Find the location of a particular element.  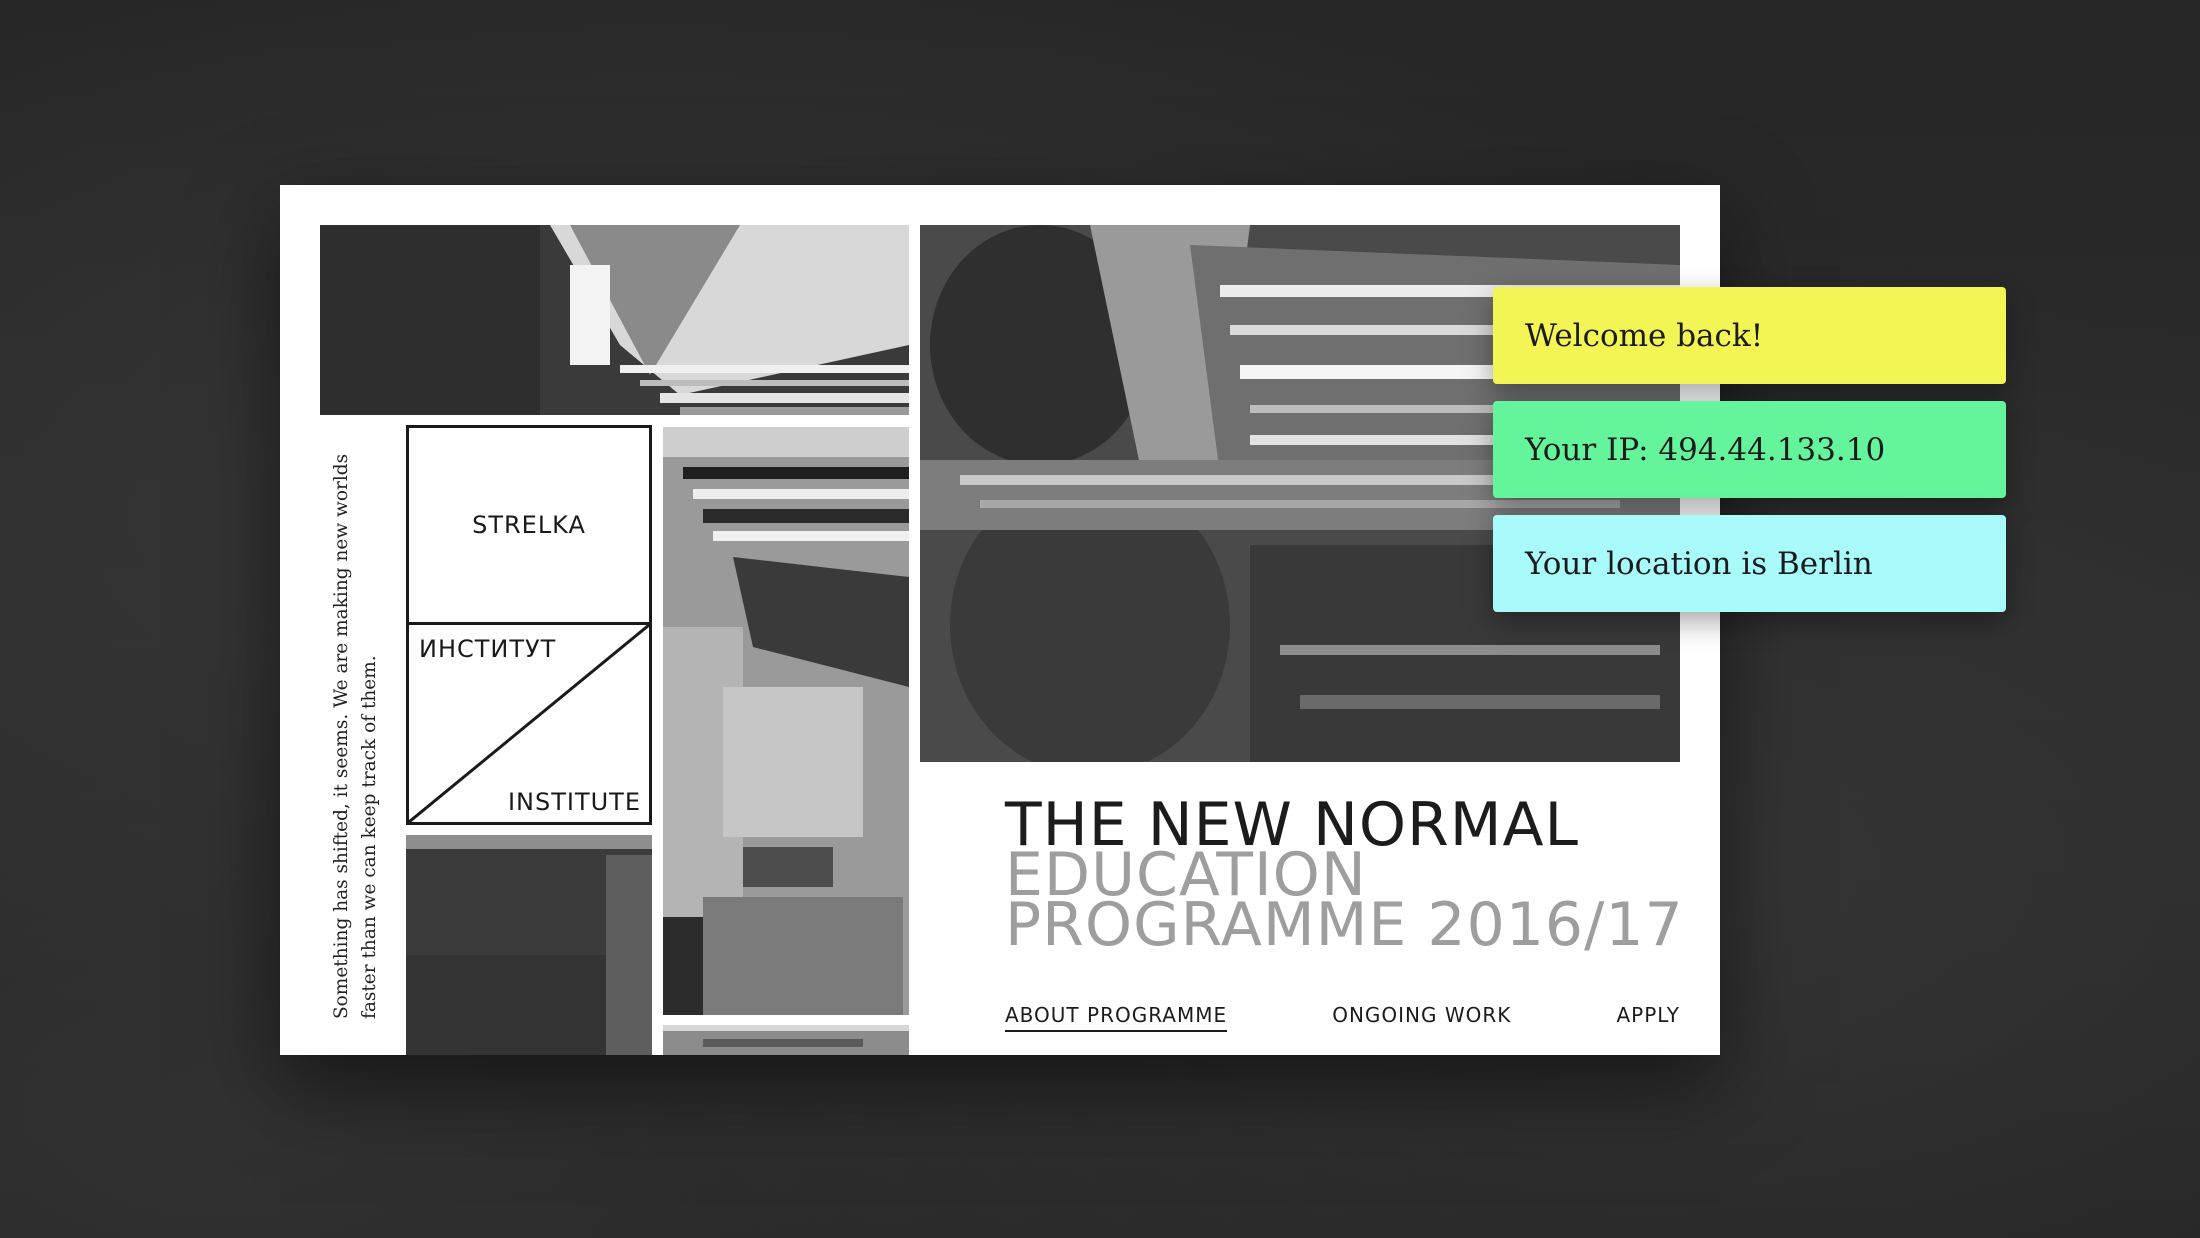

location-notification: Your location is Berlin is located at coordinates (1749, 563).